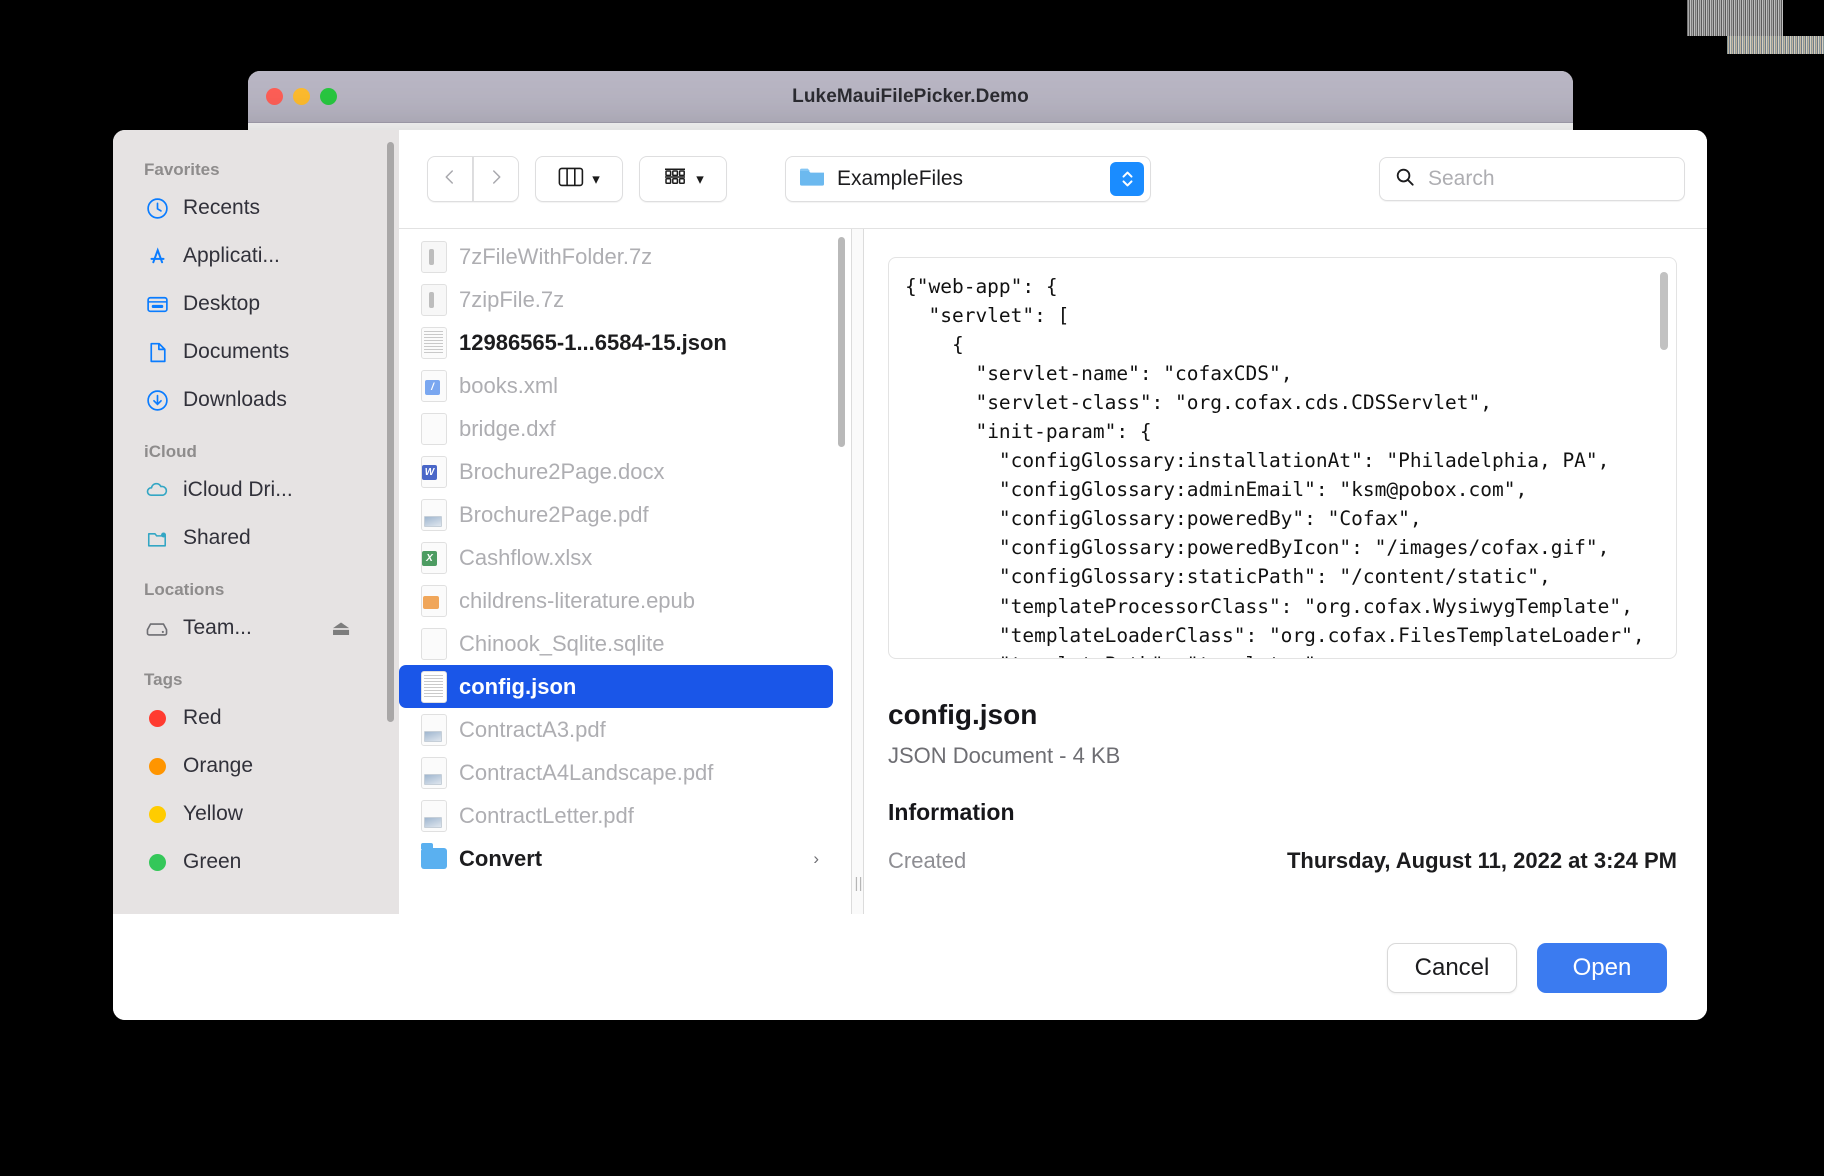 The height and width of the screenshot is (1176, 1824). What do you see at coordinates (218, 765) in the screenshot?
I see `sidebar-item-label: Orange` at bounding box center [218, 765].